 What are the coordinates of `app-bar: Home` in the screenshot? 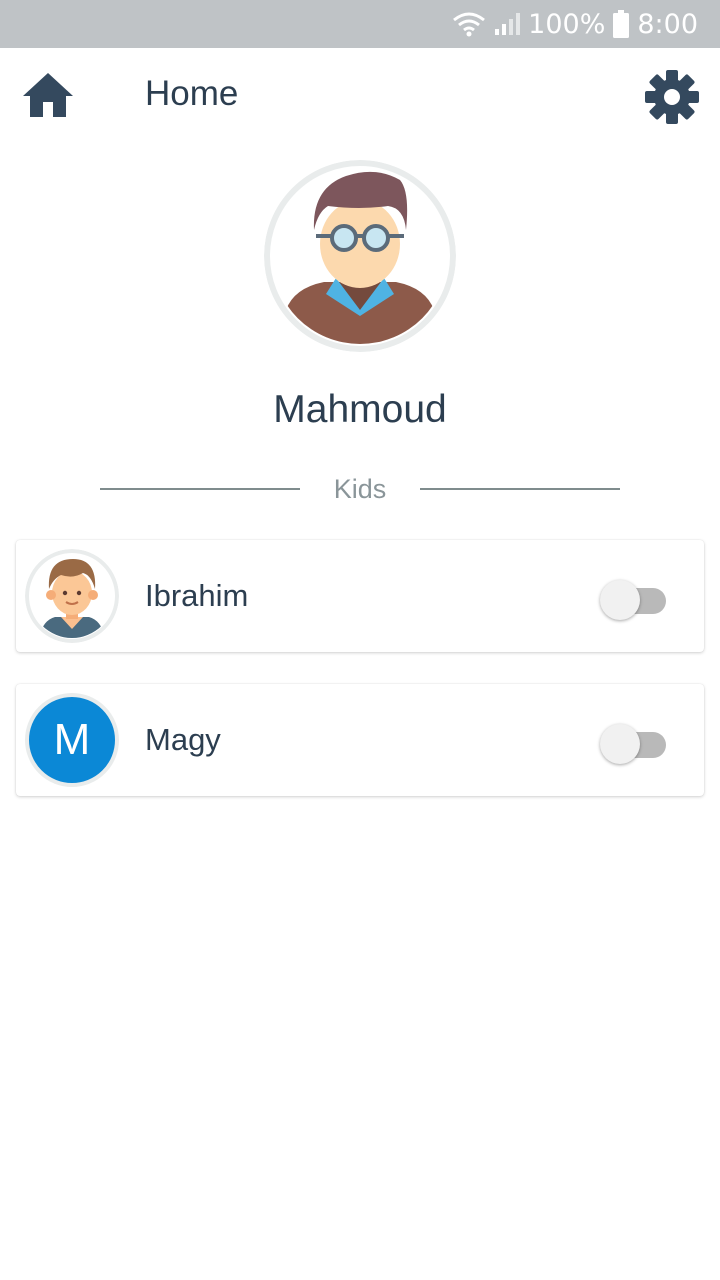 It's located at (360, 98).